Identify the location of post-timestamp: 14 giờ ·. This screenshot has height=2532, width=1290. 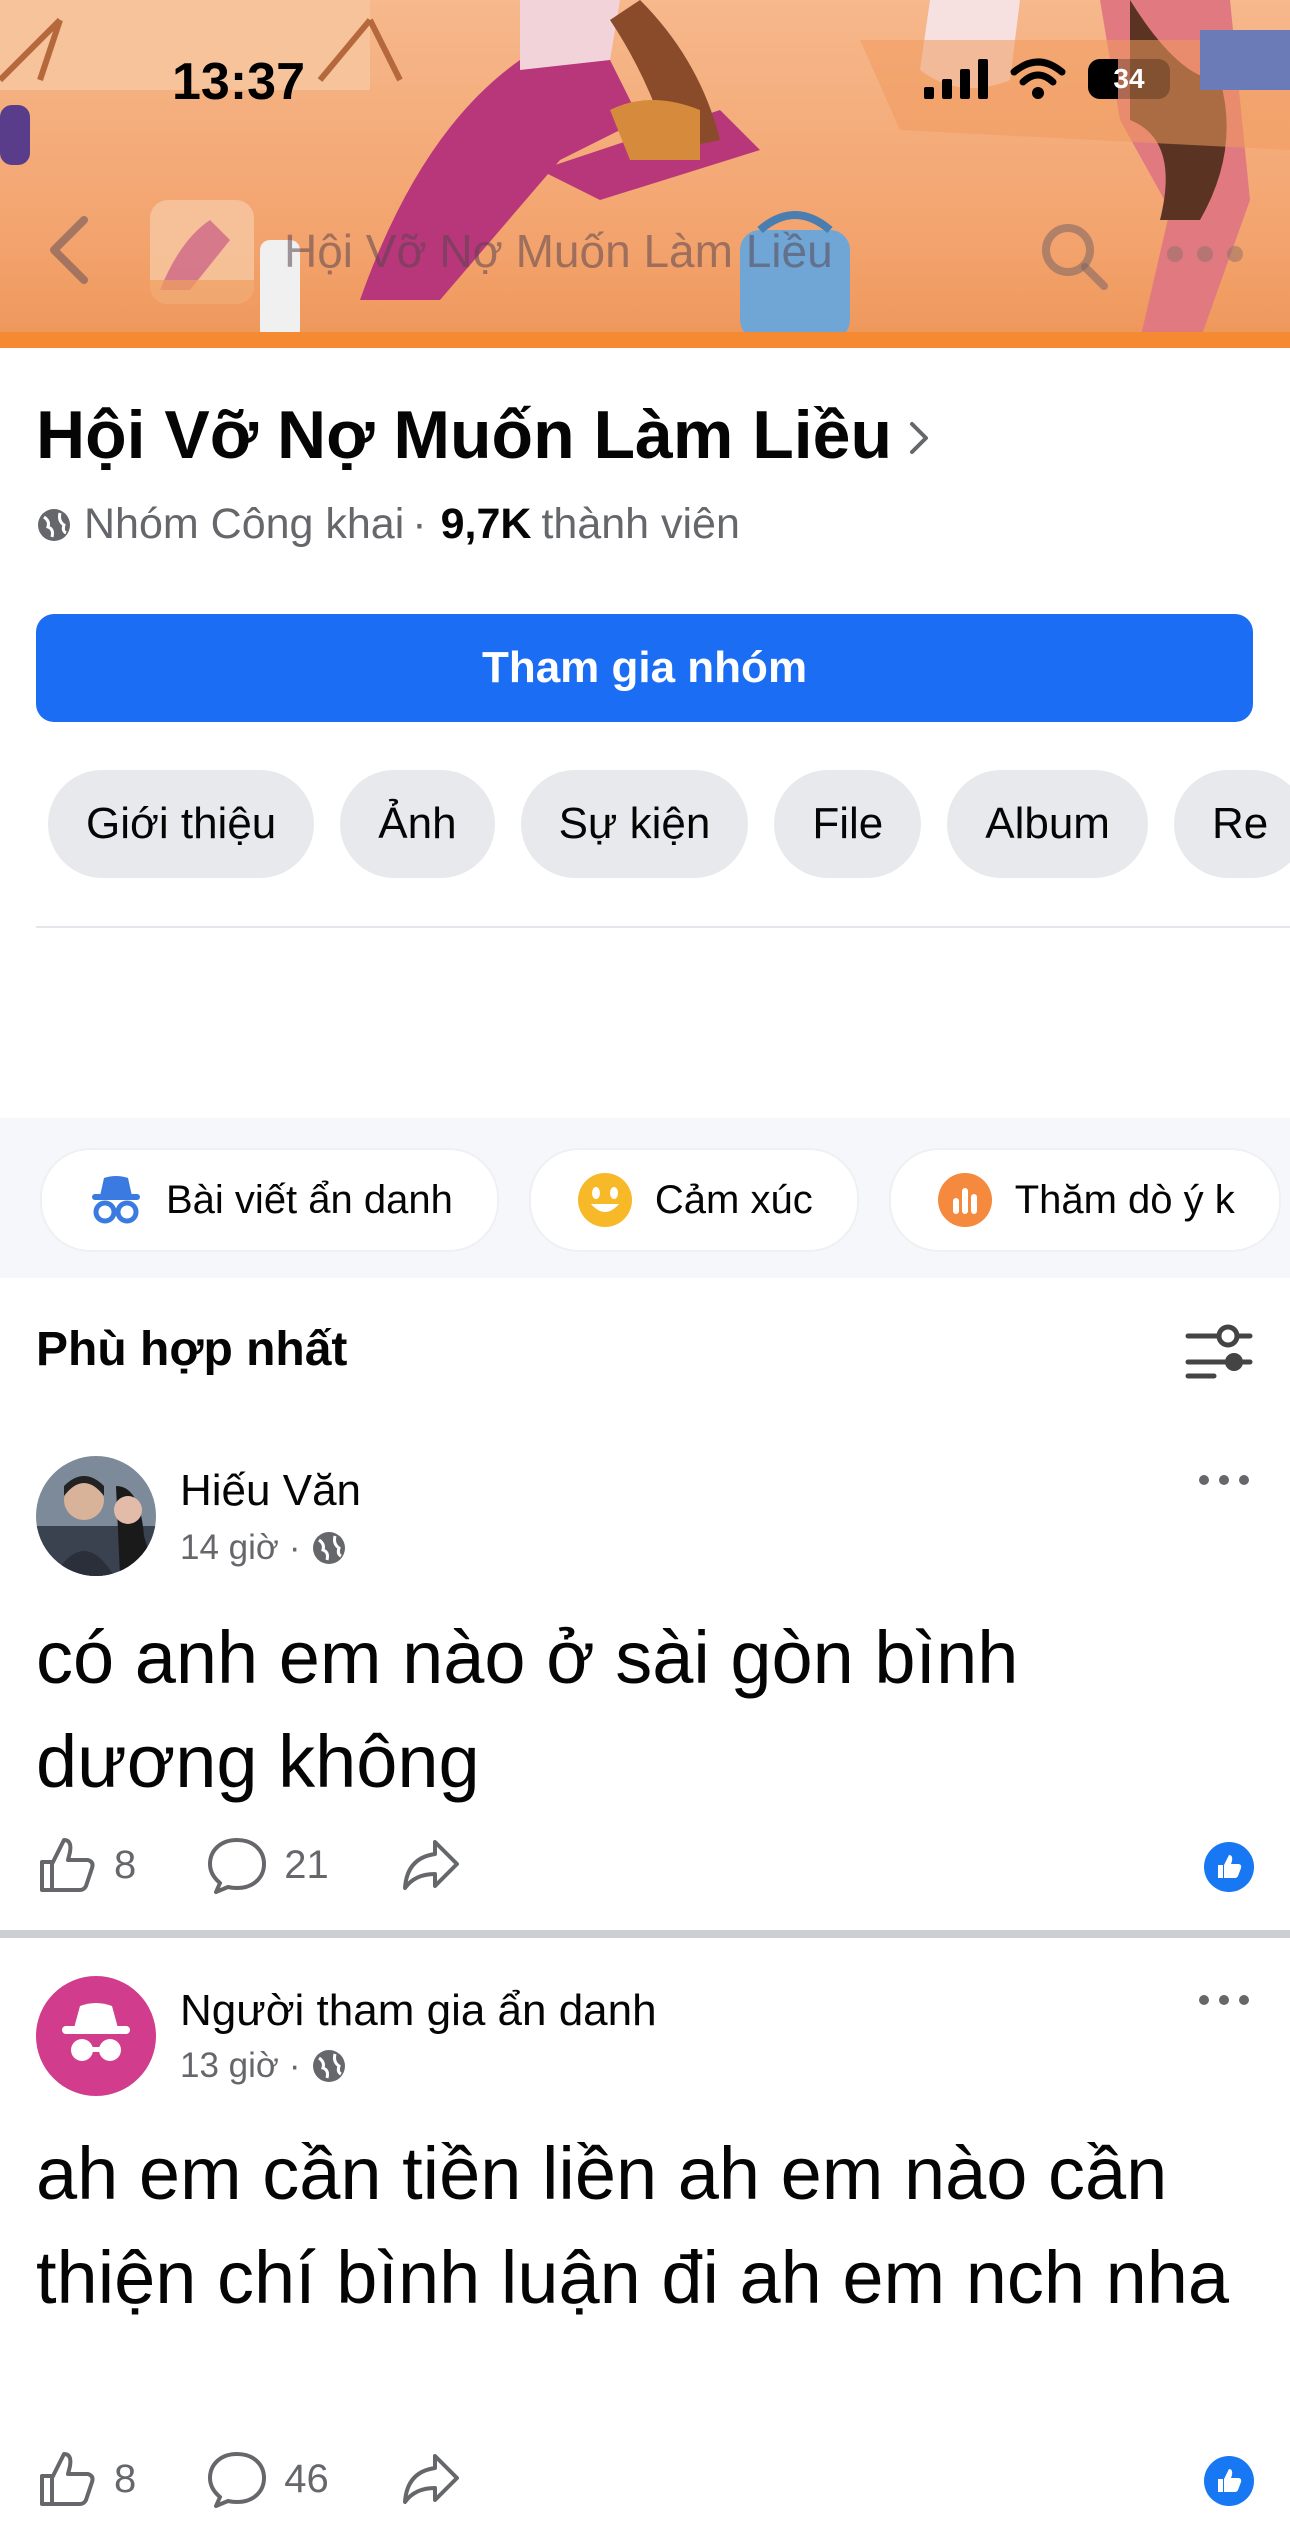
(263, 1548).